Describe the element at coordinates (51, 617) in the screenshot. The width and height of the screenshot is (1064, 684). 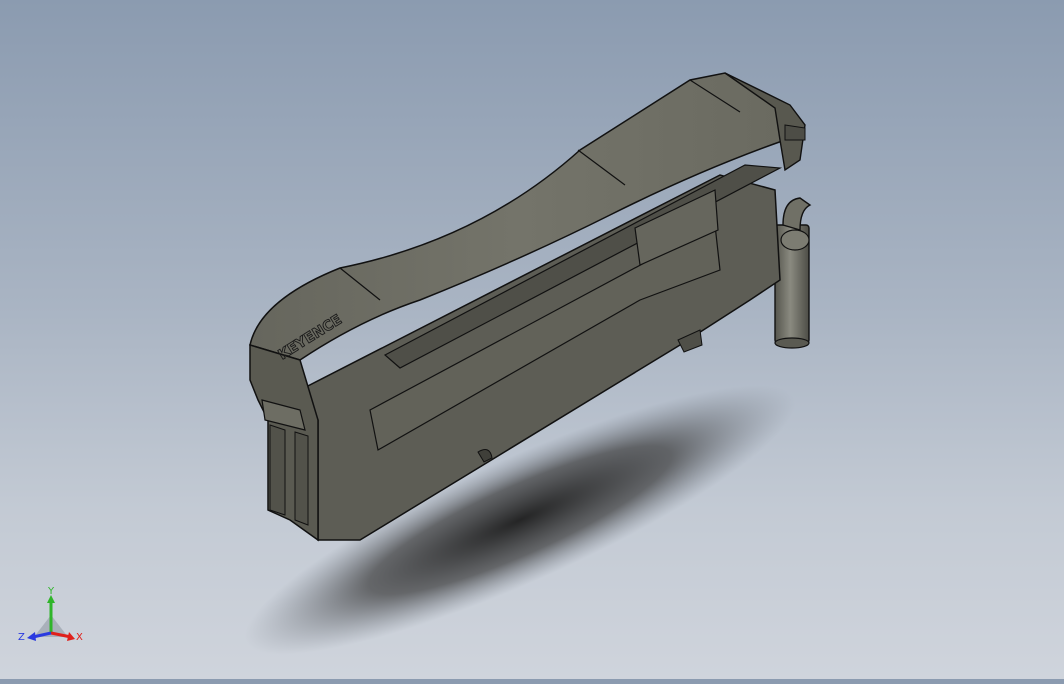
I see `reference-triad: Y X Z` at that location.